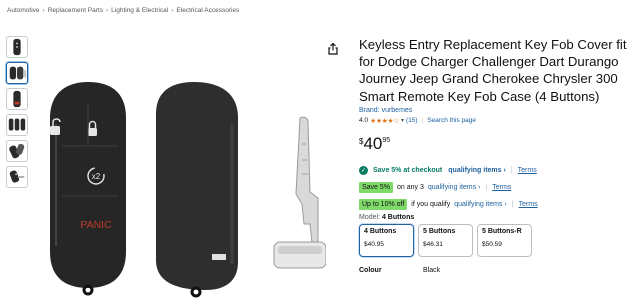 The height and width of the screenshot is (304, 640). What do you see at coordinates (17, 73) in the screenshot?
I see `thumbnail-fob-side` at bounding box center [17, 73].